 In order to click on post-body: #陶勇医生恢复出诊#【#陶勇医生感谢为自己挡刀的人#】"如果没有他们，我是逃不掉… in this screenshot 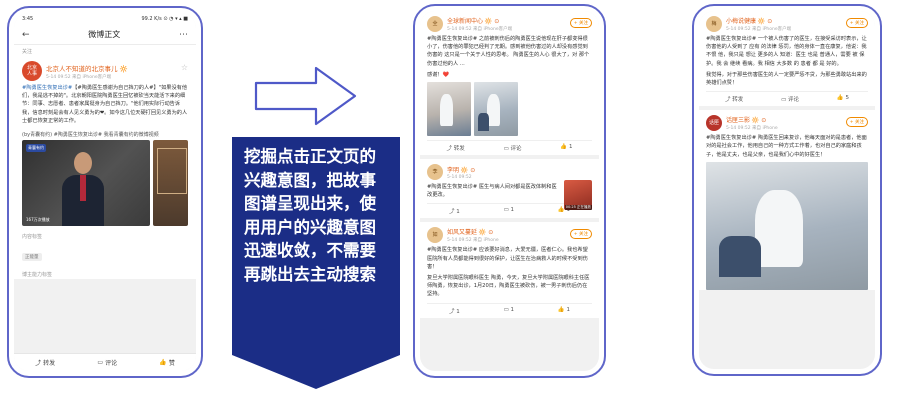, I will do `click(105, 104)`.